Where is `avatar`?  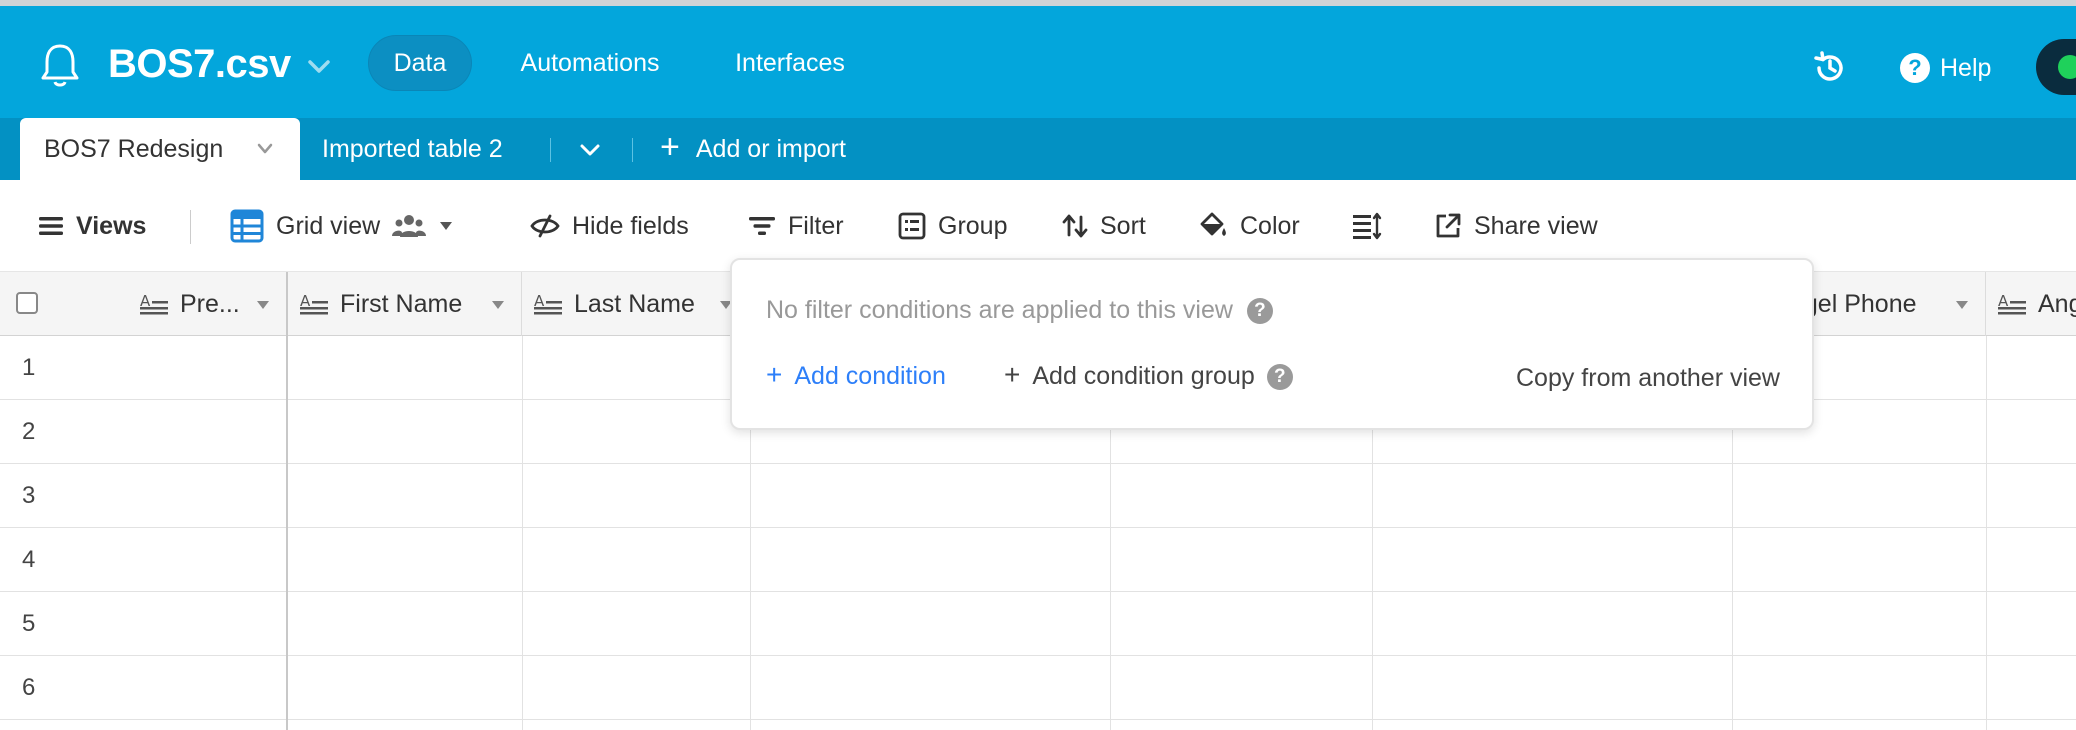
avatar is located at coordinates (2056, 67).